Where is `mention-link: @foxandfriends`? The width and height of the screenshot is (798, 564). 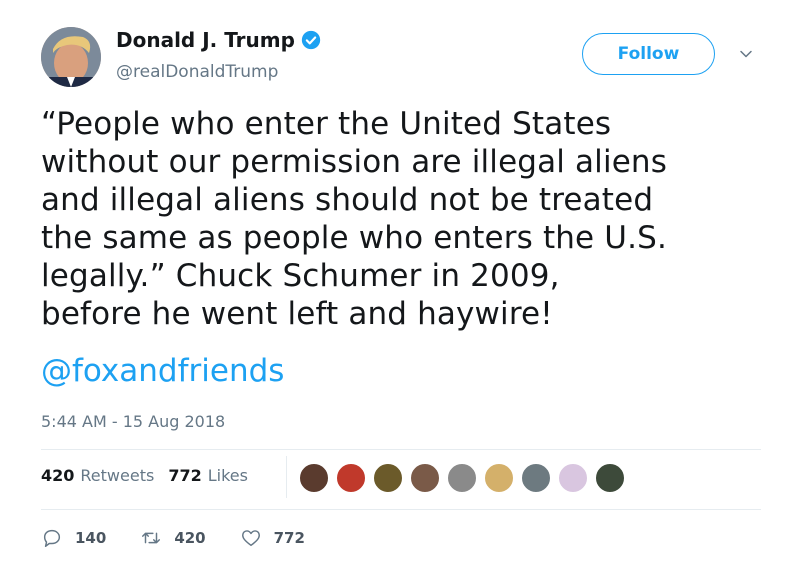
mention-link: @foxandfriends is located at coordinates (162, 371).